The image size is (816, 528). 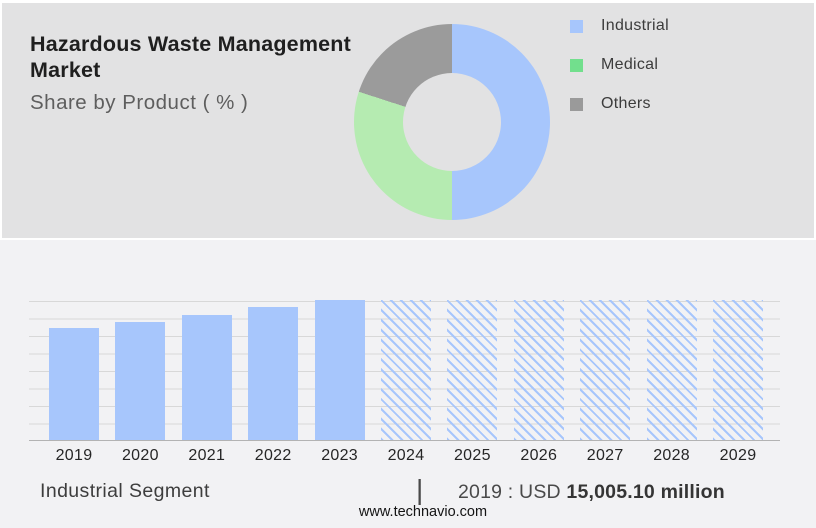 I want to click on page-subtitle: Share by Product ( % ), so click(x=139, y=102).